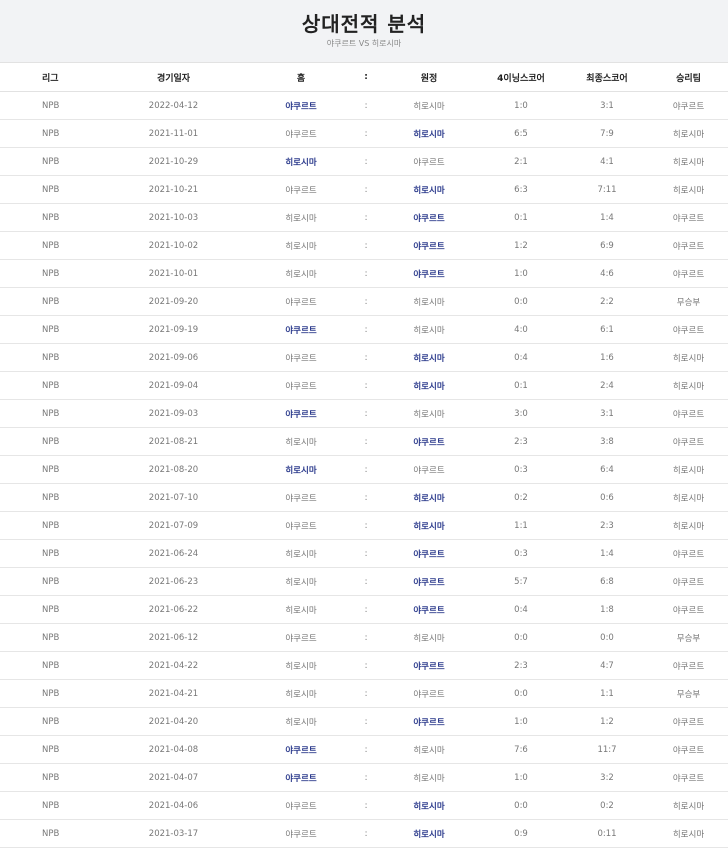  Describe the element at coordinates (521, 637) in the screenshot. I see `cell-4inning-score: 0:0` at that location.